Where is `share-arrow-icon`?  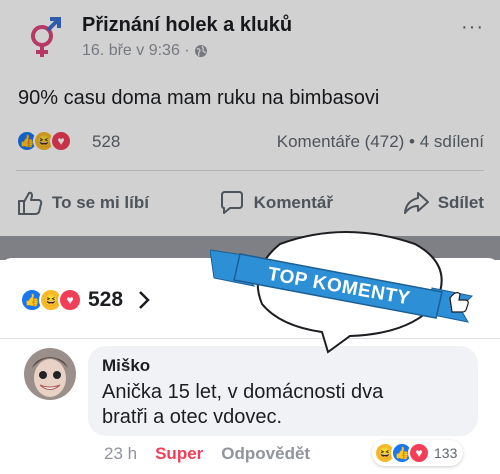
share-arrow-icon is located at coordinates (416, 203).